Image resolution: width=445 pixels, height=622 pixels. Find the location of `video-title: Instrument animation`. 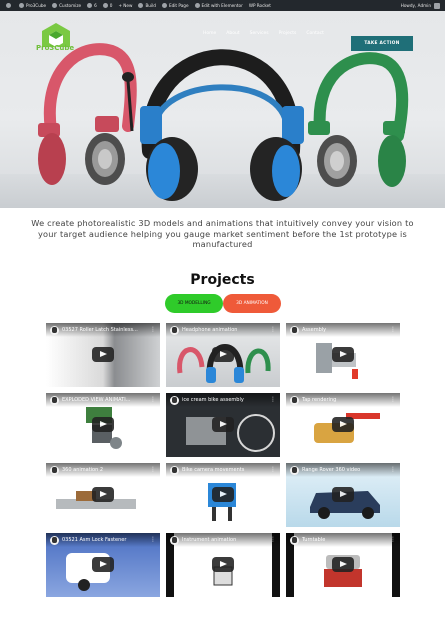

video-title: Instrument animation is located at coordinates (223, 540).